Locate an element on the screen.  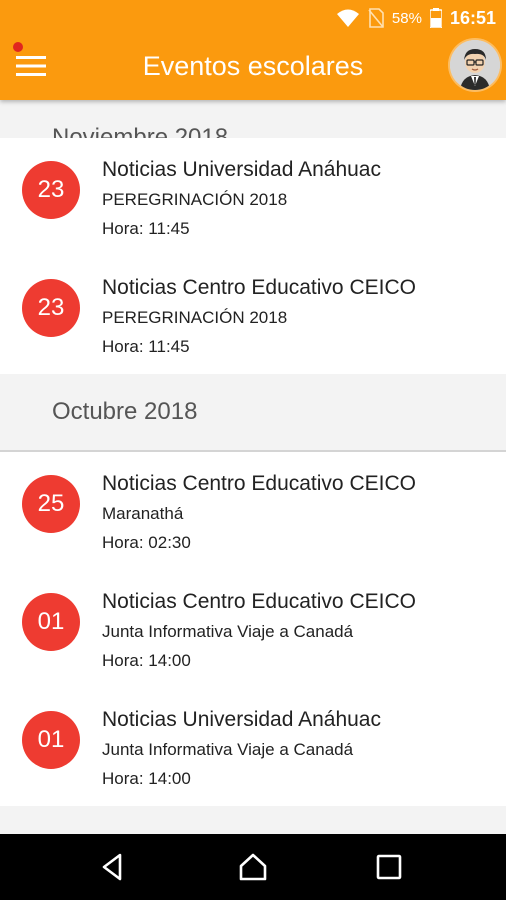
recents-icon is located at coordinates (389, 867).